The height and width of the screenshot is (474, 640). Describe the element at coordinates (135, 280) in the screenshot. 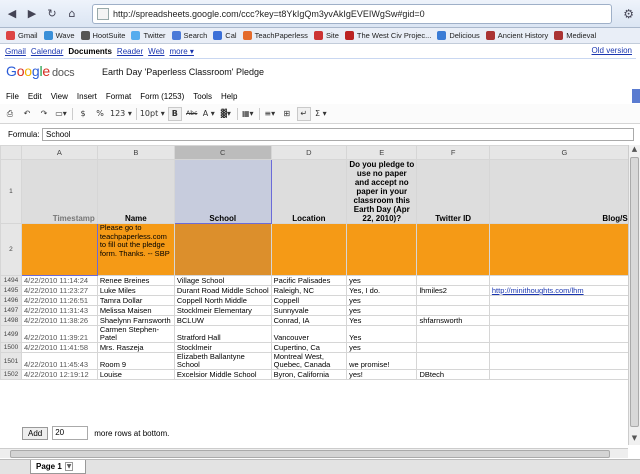

I see `table-cell: Renee Breines` at that location.